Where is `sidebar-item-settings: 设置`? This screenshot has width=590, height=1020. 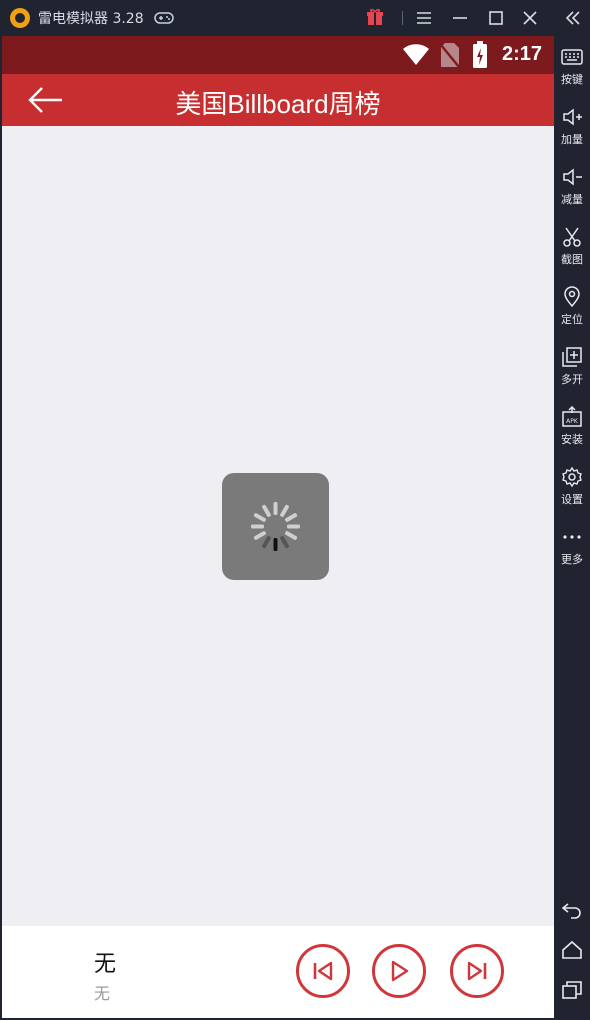 sidebar-item-settings: 设置 is located at coordinates (572, 492).